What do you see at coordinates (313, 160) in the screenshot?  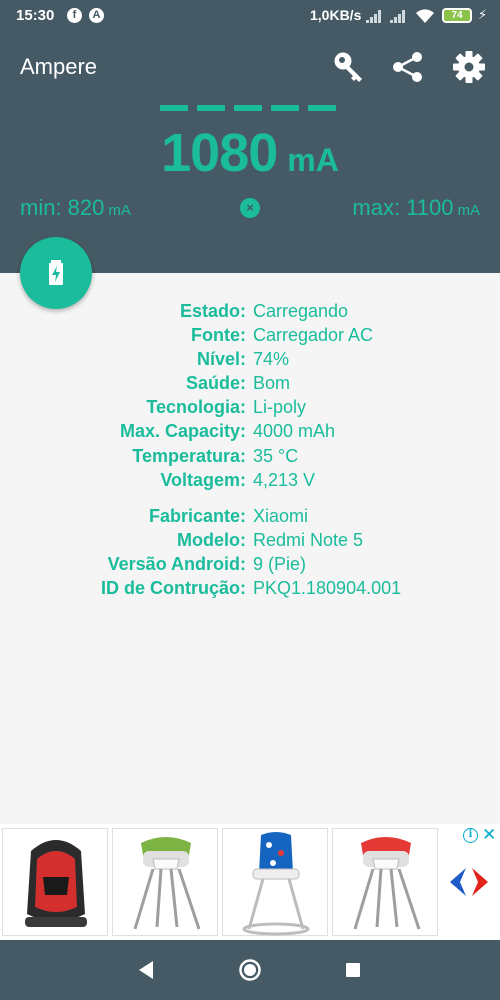 I see `current-unit: mA` at bounding box center [313, 160].